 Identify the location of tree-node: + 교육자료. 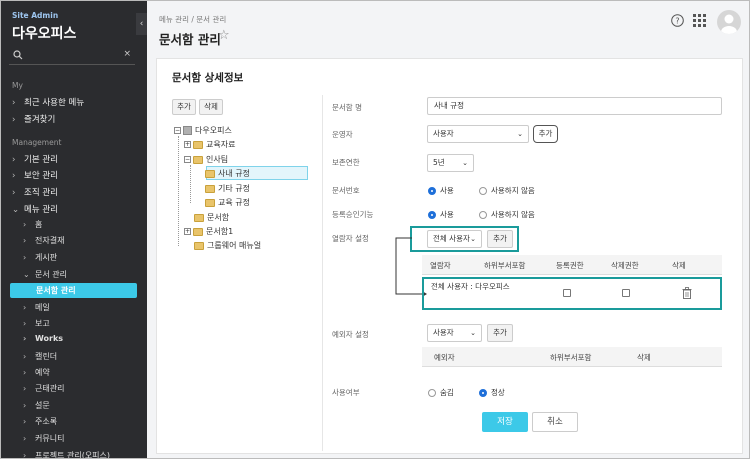
(209, 144).